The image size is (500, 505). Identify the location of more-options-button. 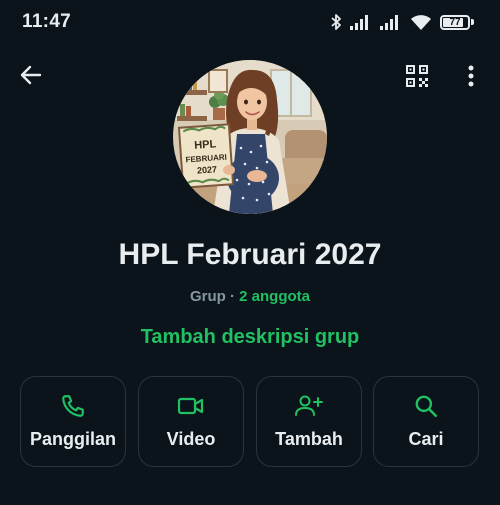
(471, 78).